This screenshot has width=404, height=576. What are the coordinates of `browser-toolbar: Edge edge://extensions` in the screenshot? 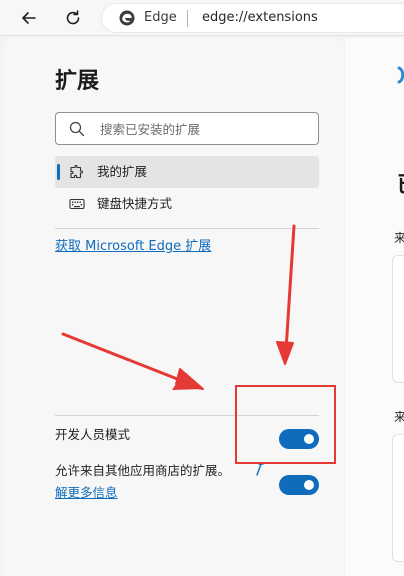 It's located at (202, 18).